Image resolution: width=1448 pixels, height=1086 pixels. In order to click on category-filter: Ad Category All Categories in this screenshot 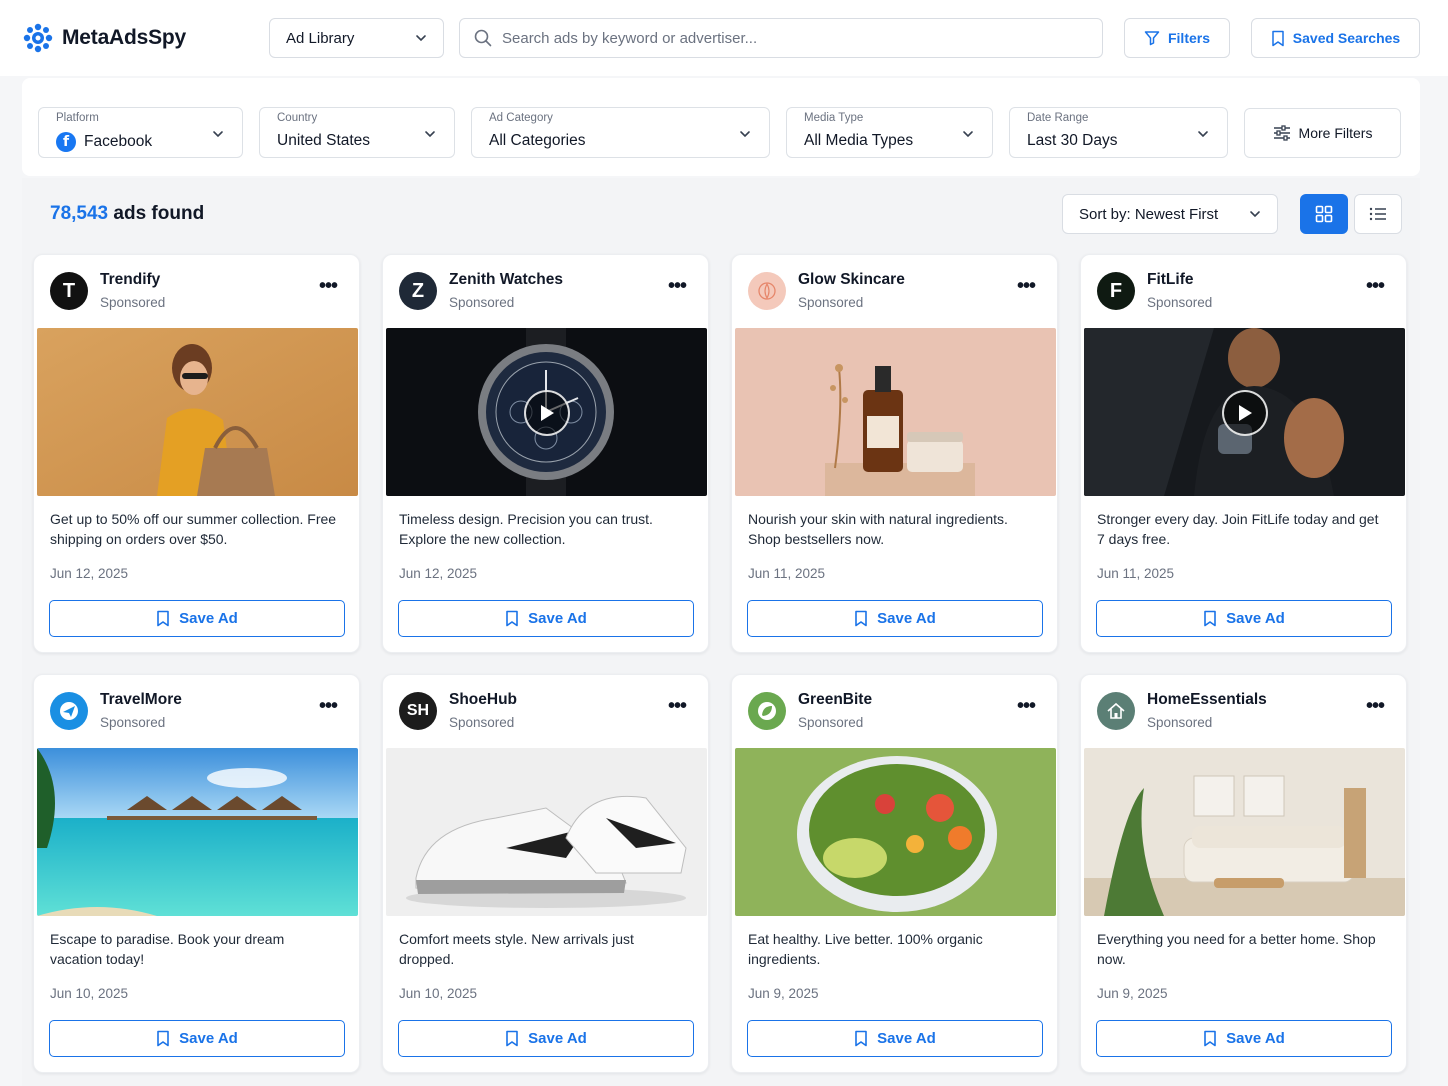, I will do `click(620, 132)`.